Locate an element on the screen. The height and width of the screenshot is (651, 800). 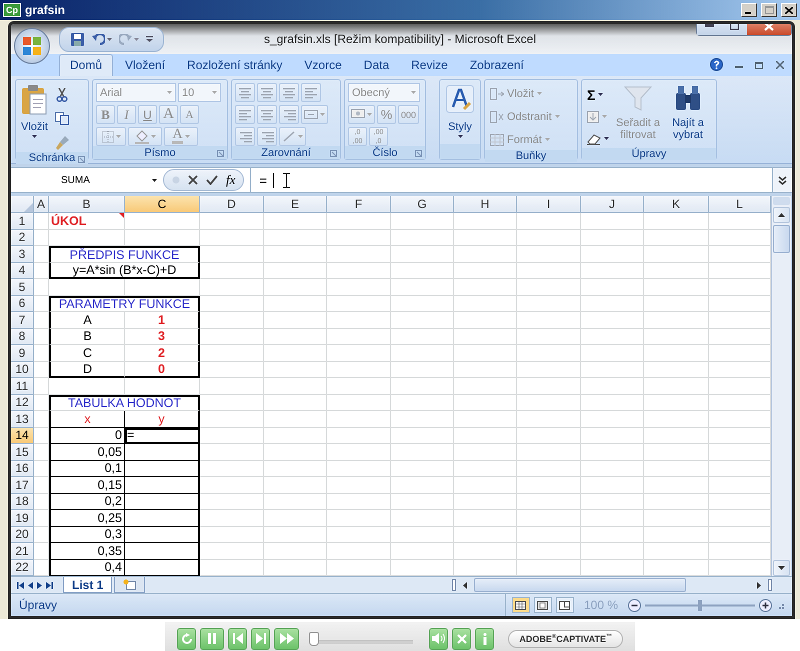
scroll-down-button is located at coordinates (781, 568).